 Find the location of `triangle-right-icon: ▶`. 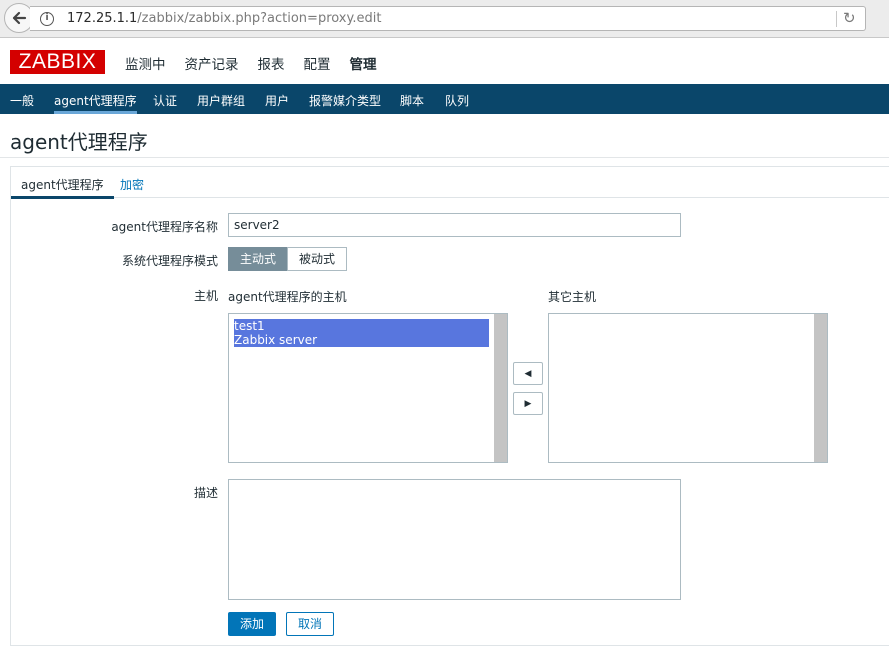

triangle-right-icon: ▶ is located at coordinates (528, 403).